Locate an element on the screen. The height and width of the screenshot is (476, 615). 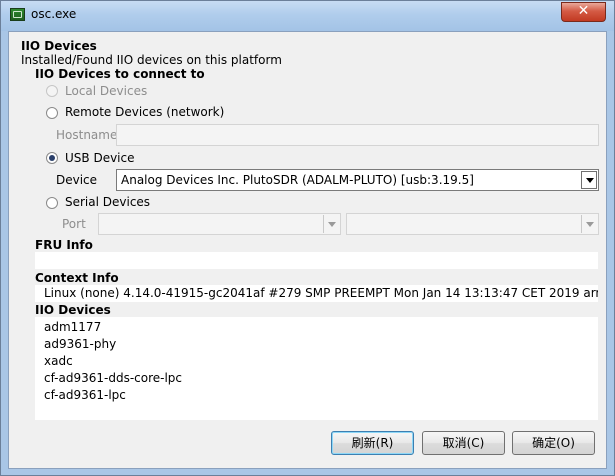
close-icon: ✕ is located at coordinates (583, 11).